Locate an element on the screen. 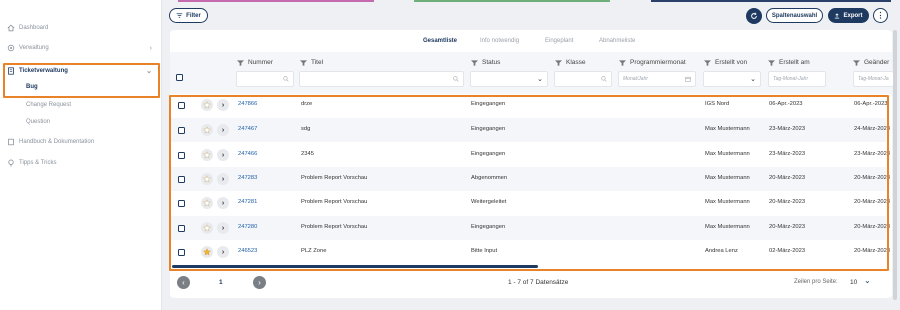 The width and height of the screenshot is (900, 310). tab-eingeplant: Eingeplant is located at coordinates (559, 41).